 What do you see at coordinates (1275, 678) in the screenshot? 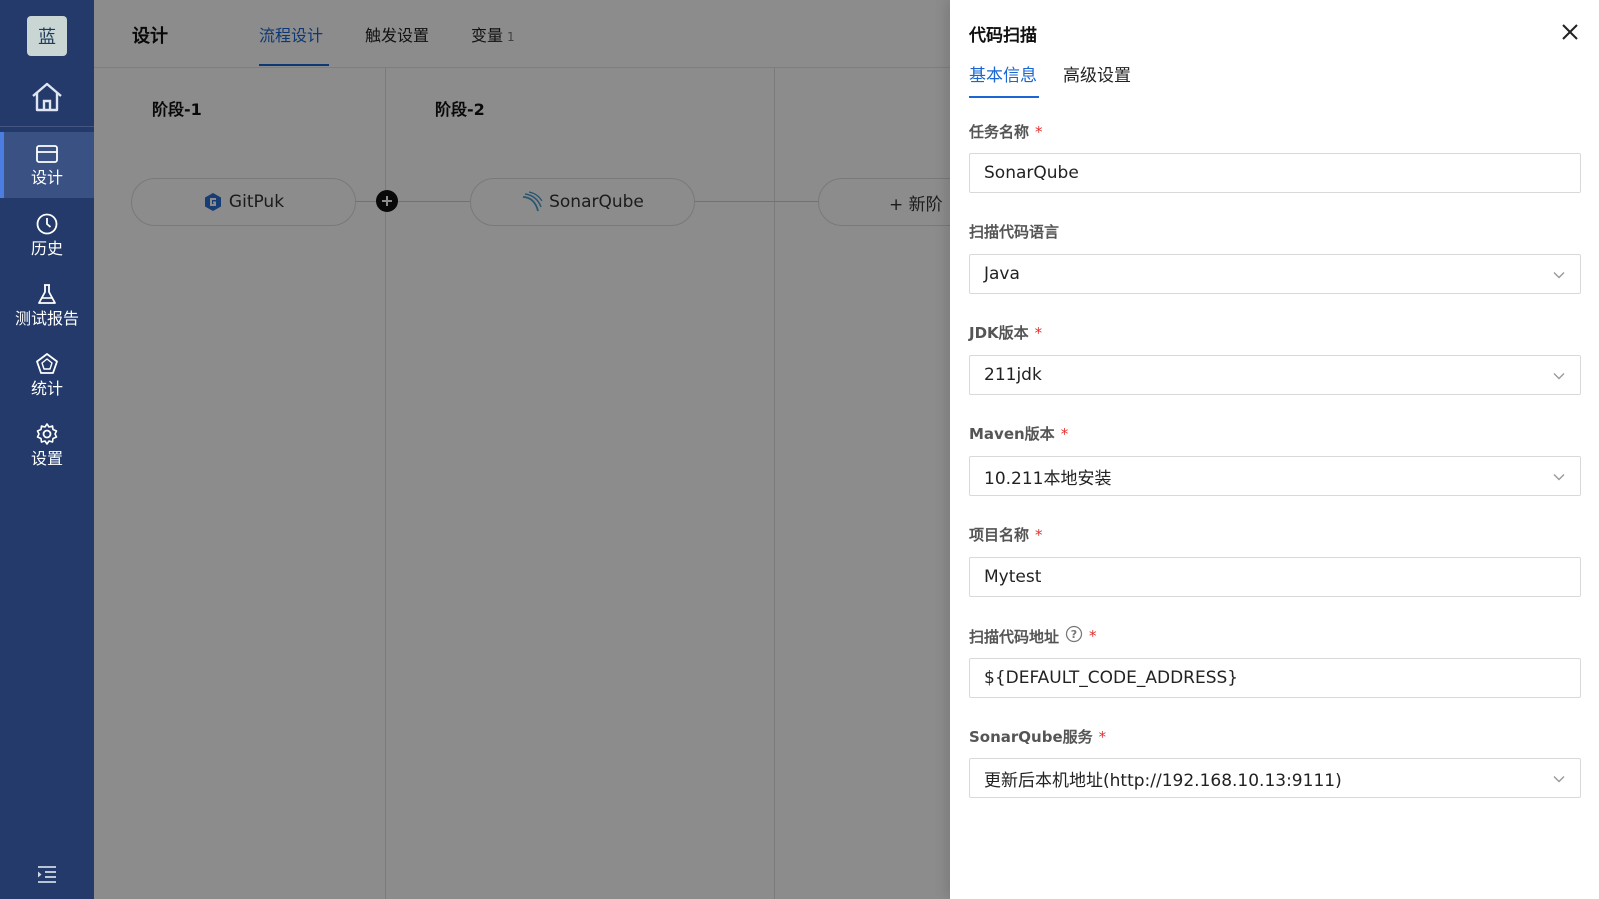
I see `scan-address-input: ${DEFAULT_CODE_ADDRESS}` at bounding box center [1275, 678].